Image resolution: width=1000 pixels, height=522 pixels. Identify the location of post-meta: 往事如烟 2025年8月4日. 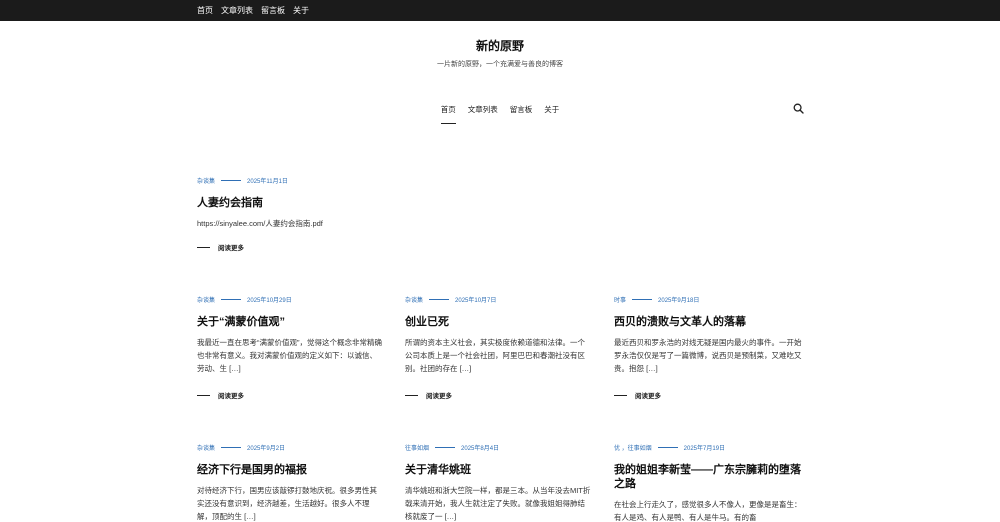
(498, 447).